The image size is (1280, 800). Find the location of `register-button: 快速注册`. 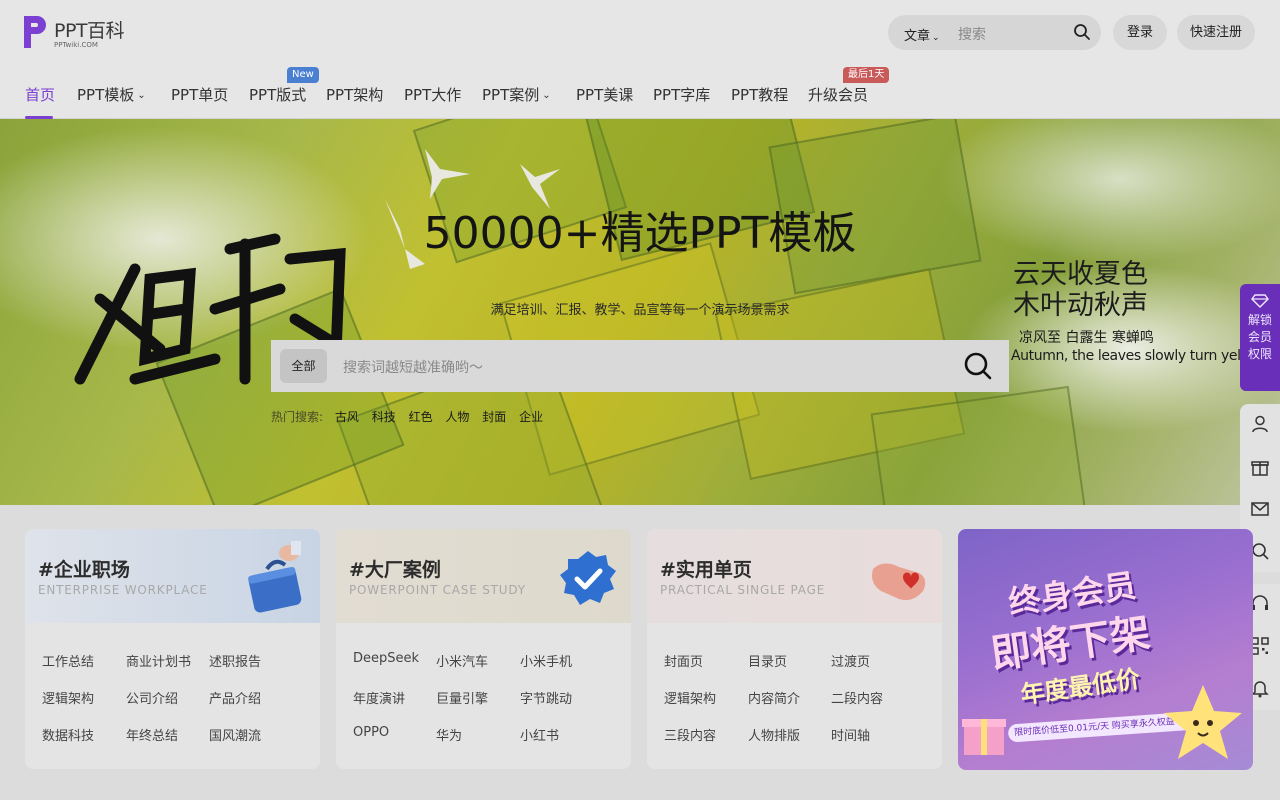

register-button: 快速注册 is located at coordinates (1216, 32).